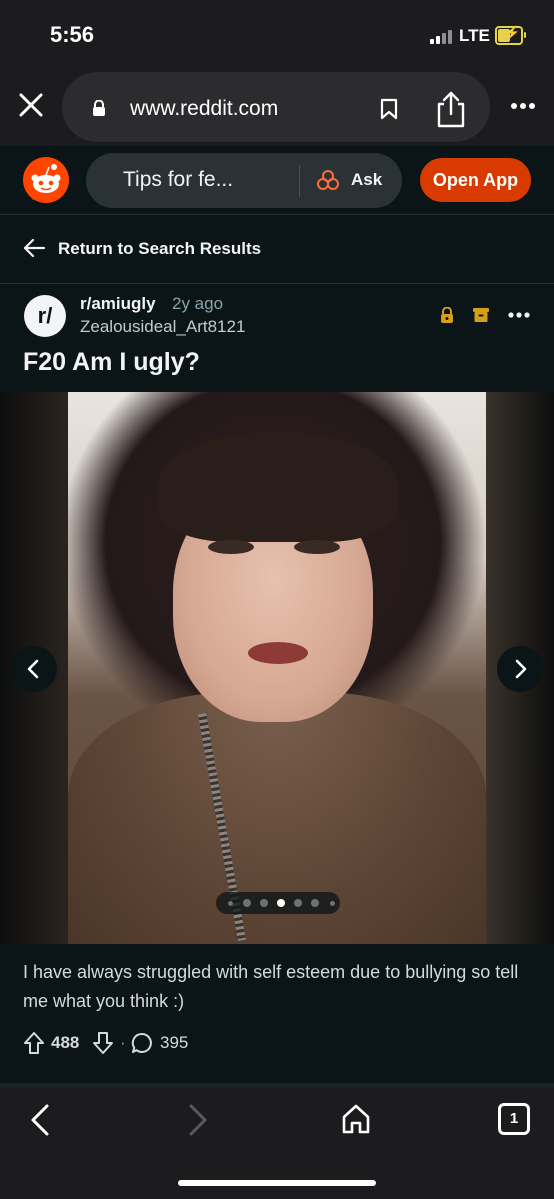 This screenshot has height=1199, width=554. I want to click on reddit-header: Tips for fe... Ask Open App, so click(277, 180).